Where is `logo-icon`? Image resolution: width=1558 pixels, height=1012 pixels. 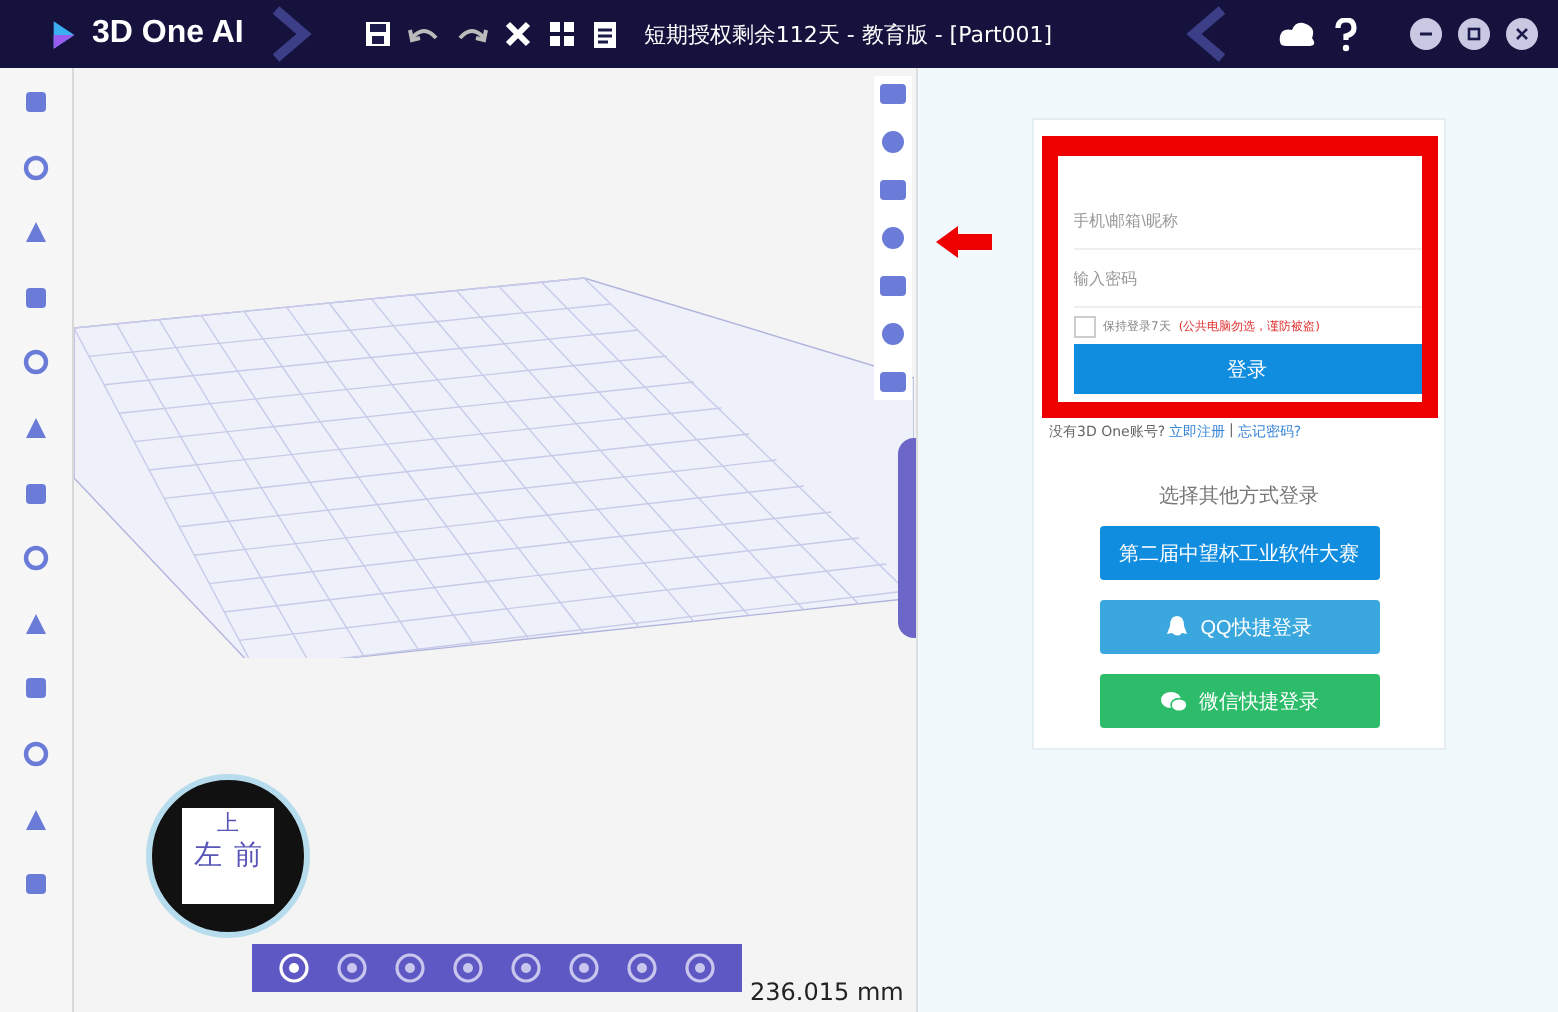
logo-icon is located at coordinates (64, 34).